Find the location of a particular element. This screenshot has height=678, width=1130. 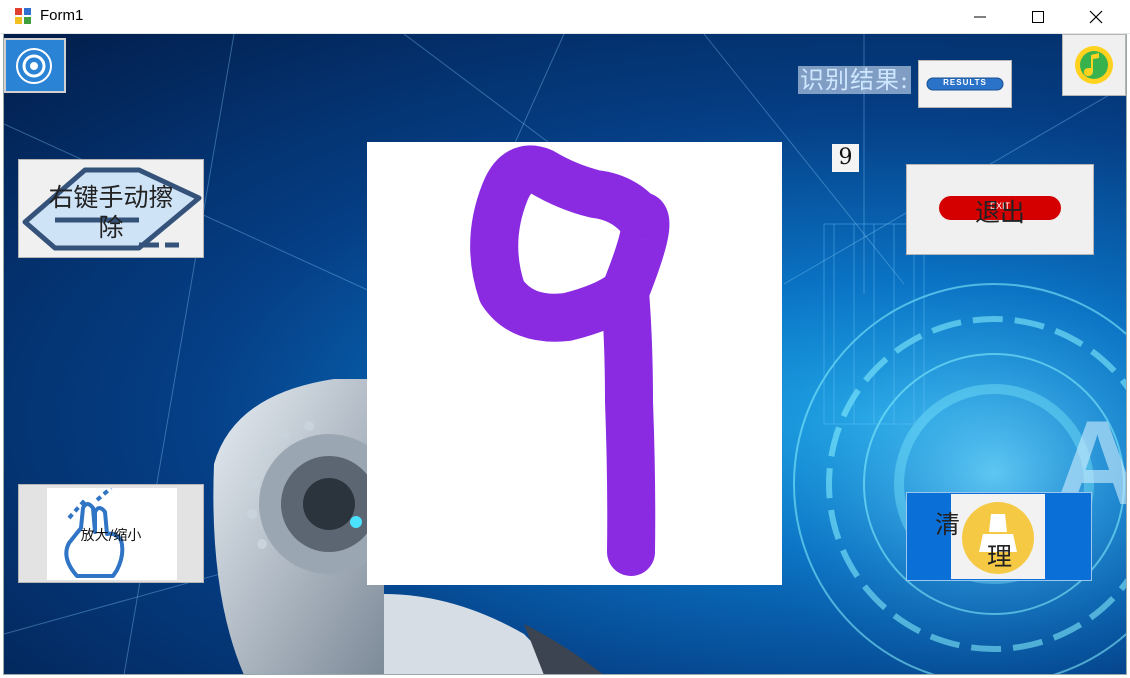

zoom-button: 放大/缩小 is located at coordinates (111, 533).